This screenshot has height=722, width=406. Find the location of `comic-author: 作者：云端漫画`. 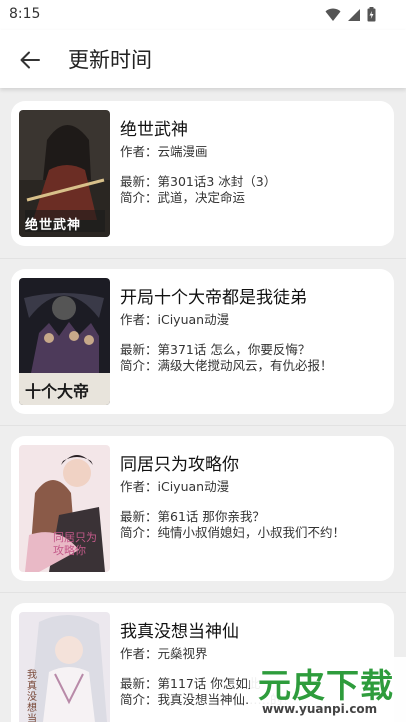

comic-author: 作者：云端漫画 is located at coordinates (164, 151).